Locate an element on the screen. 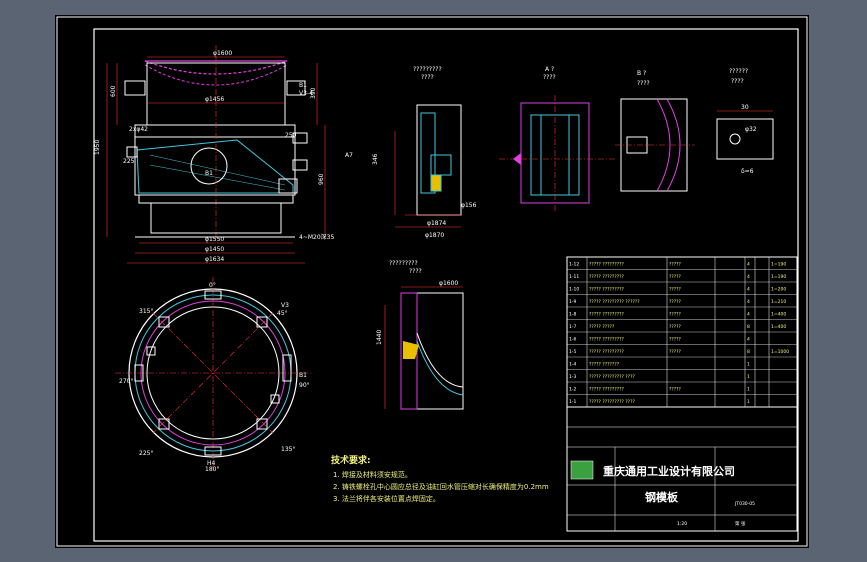 This screenshot has width=867, height=562. dim-225: 225 is located at coordinates (129, 161).